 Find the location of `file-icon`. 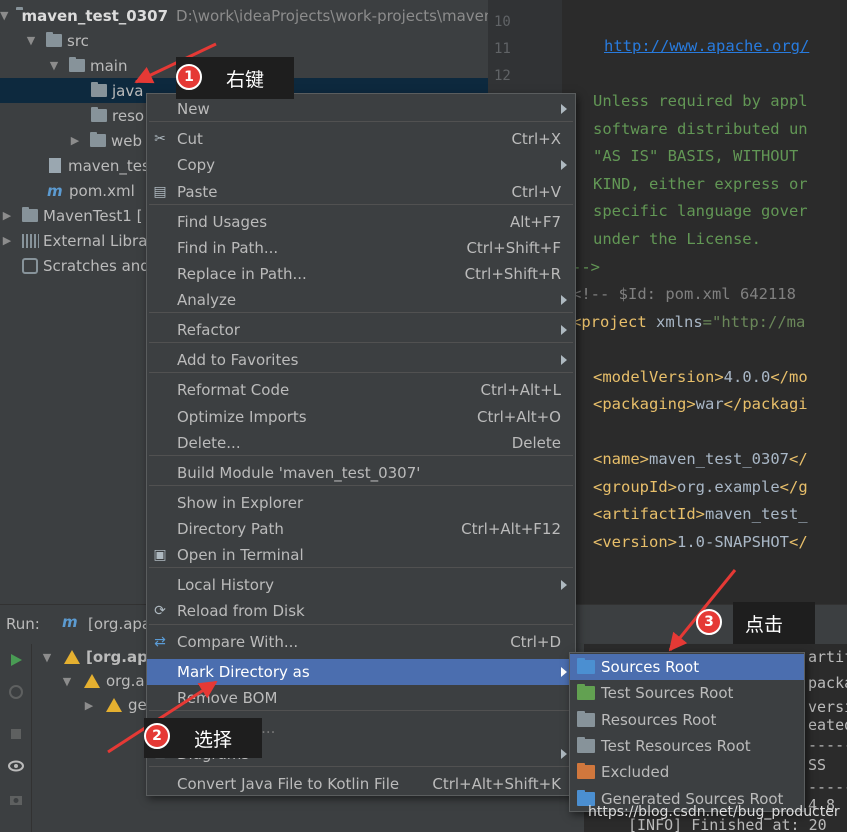

file-icon is located at coordinates (55, 165).